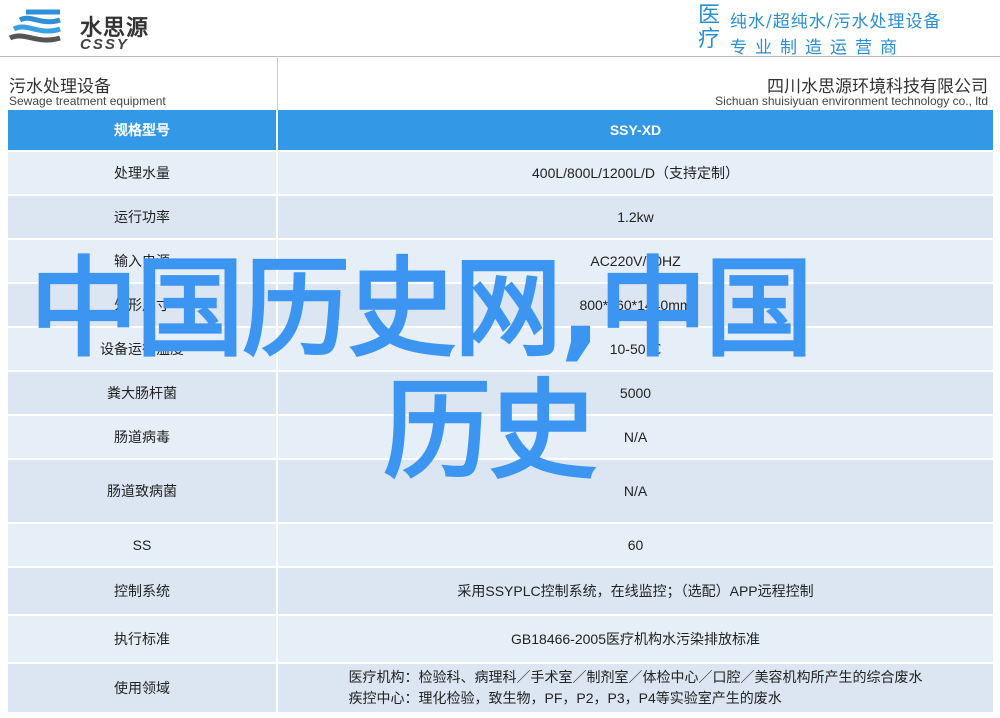 This screenshot has height=718, width=1000. What do you see at coordinates (143, 306) in the screenshot?
I see `spec-label: 外形尺寸` at bounding box center [143, 306].